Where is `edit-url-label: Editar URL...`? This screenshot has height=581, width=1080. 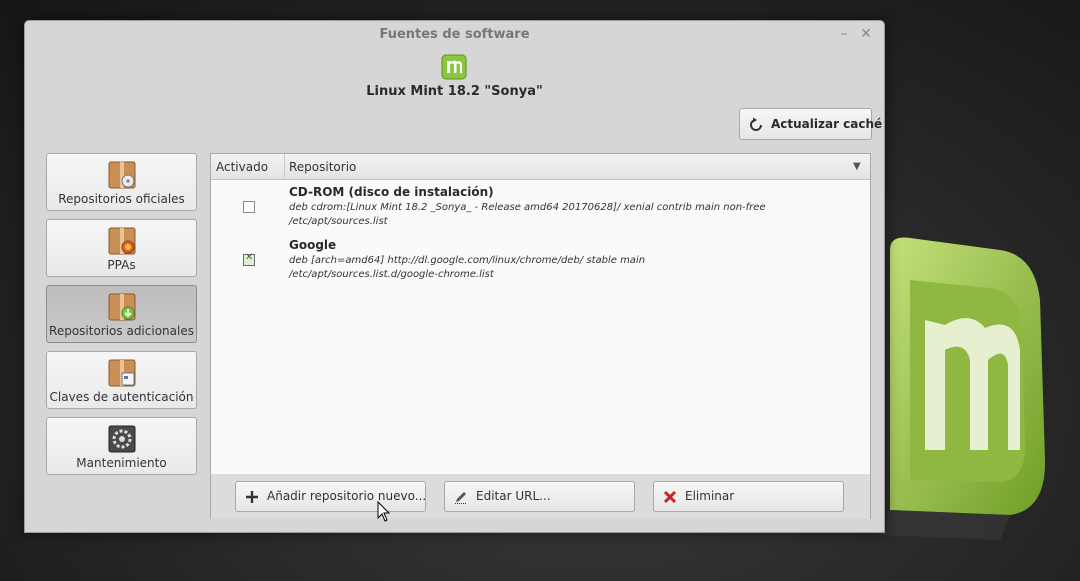
edit-url-label: Editar URL... is located at coordinates (513, 496).